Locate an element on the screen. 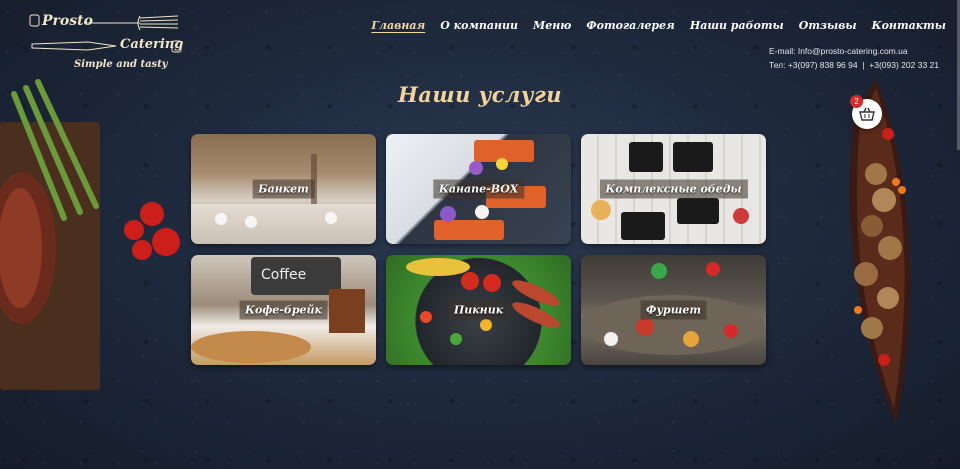  service-label-banket: Банкет is located at coordinates (283, 189).